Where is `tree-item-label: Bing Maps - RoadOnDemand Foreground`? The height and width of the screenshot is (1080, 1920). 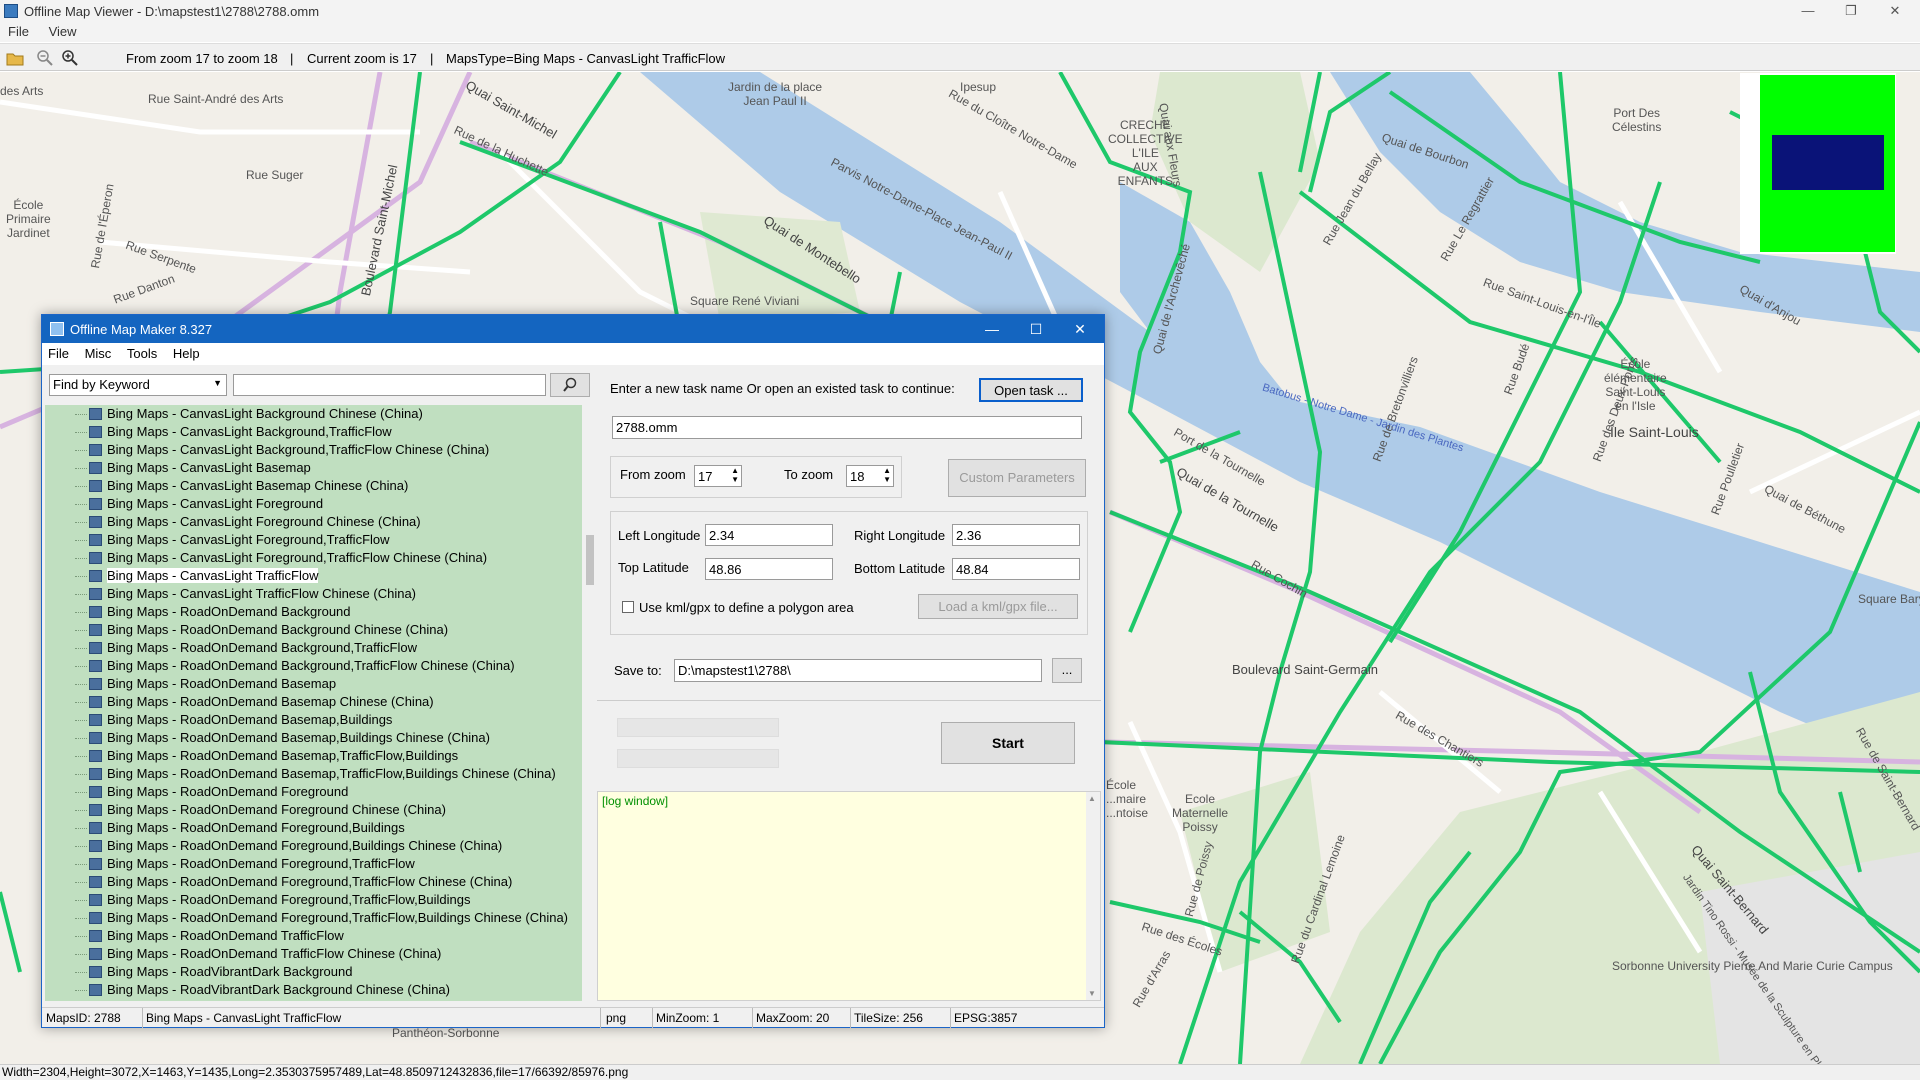
tree-item-label: Bing Maps - RoadOnDemand Foreground is located at coordinates (228, 791).